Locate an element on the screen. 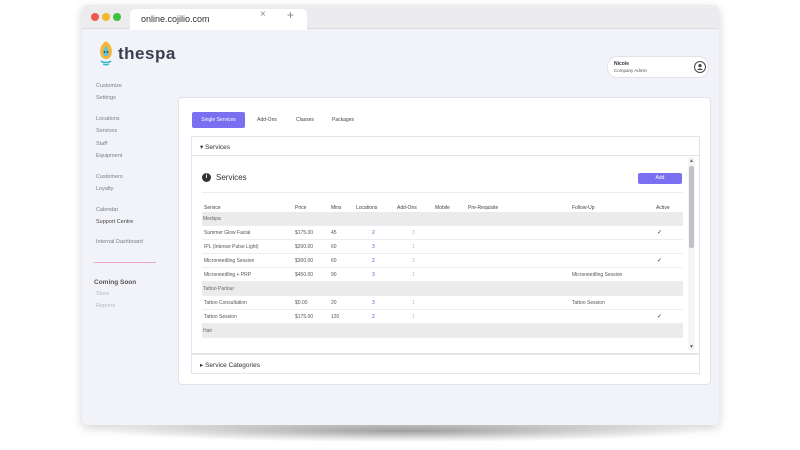  service-mins: 20 is located at coordinates (334, 303).